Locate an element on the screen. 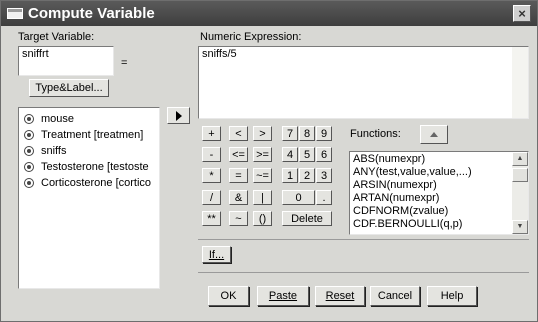 The height and width of the screenshot is (322, 538). equals-sign: = is located at coordinates (124, 63).